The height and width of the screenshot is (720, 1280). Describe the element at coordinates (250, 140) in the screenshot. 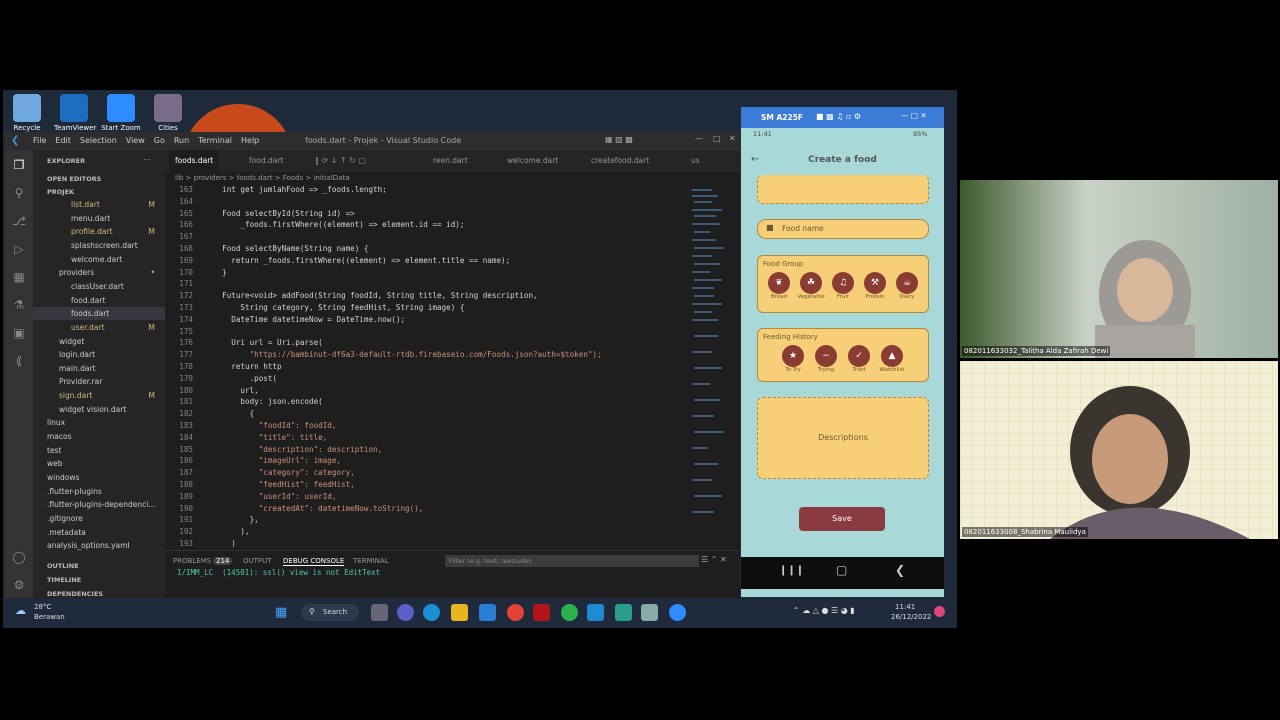

I see `menu-item: Help` at that location.